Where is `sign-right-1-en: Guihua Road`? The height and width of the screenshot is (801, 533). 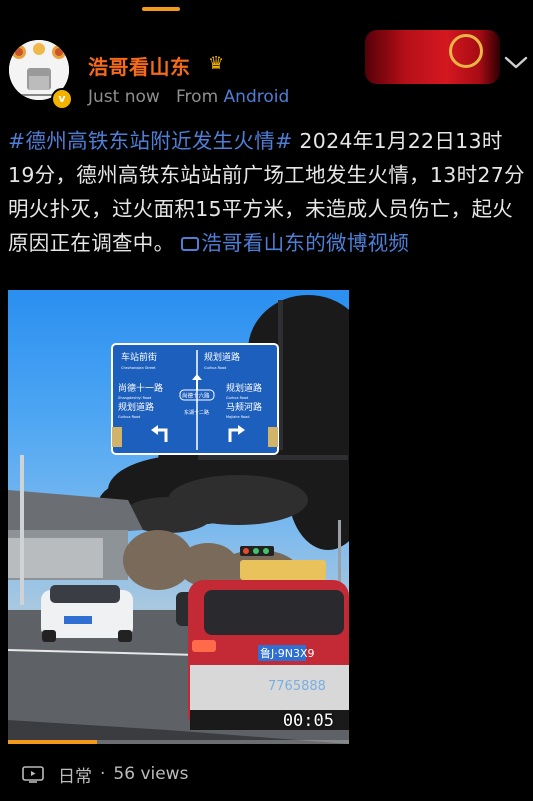
sign-right-1-en: Guihua Road is located at coordinates (237, 398).